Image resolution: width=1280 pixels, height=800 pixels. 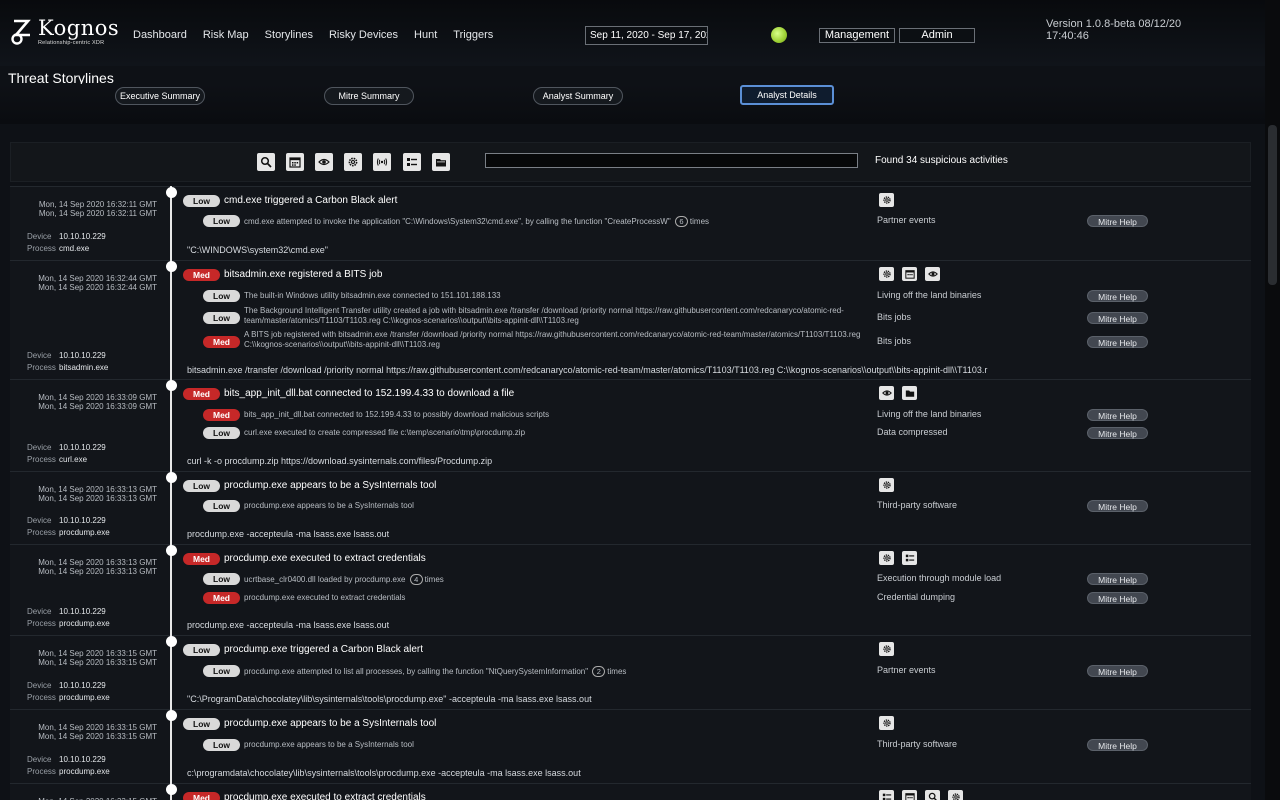 What do you see at coordinates (226, 35) in the screenshot?
I see `nav-risk-map: Risk Map` at bounding box center [226, 35].